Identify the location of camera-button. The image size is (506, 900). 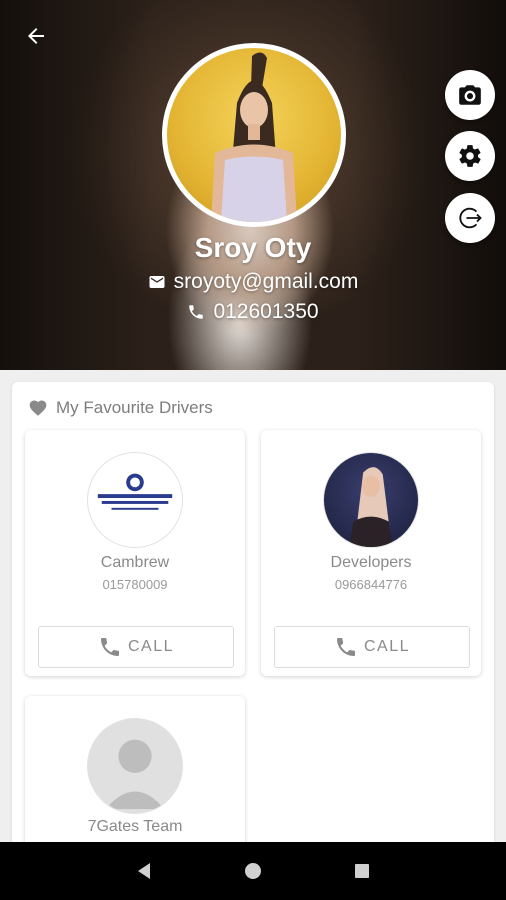
(470, 95).